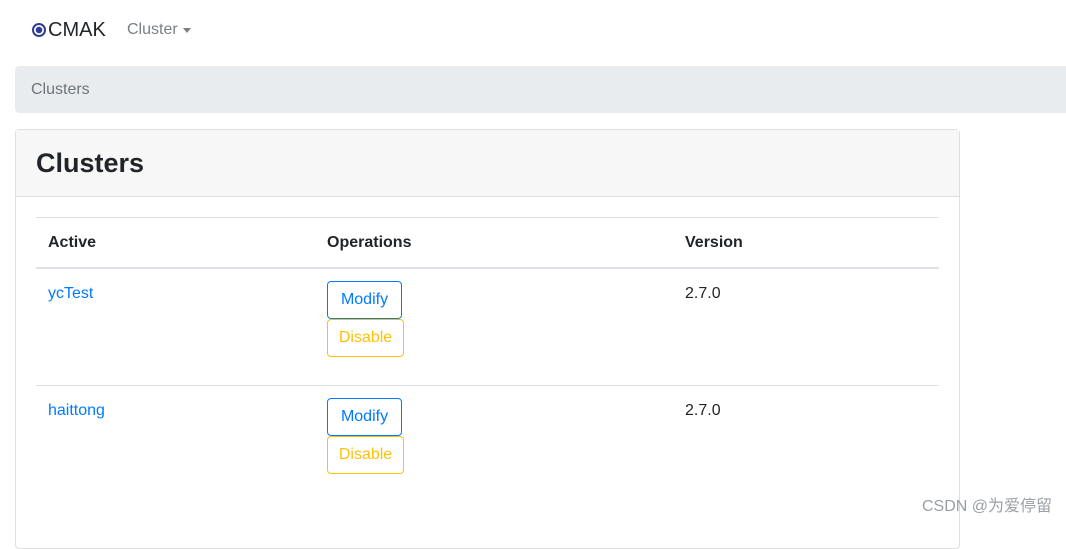 The image size is (1066, 549). I want to click on table-header-row: Active Operations Version, so click(487, 243).